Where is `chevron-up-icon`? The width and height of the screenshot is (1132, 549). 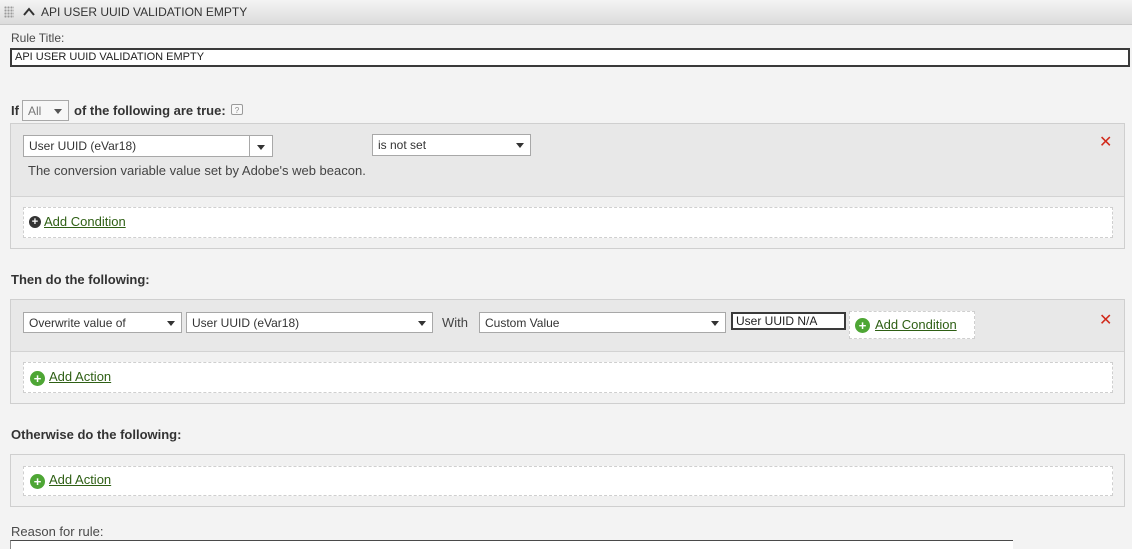 chevron-up-icon is located at coordinates (29, 12).